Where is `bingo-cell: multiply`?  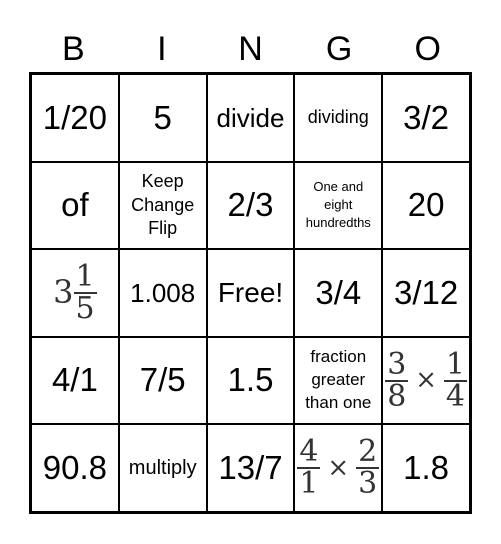
bingo-cell: multiply is located at coordinates (162, 468).